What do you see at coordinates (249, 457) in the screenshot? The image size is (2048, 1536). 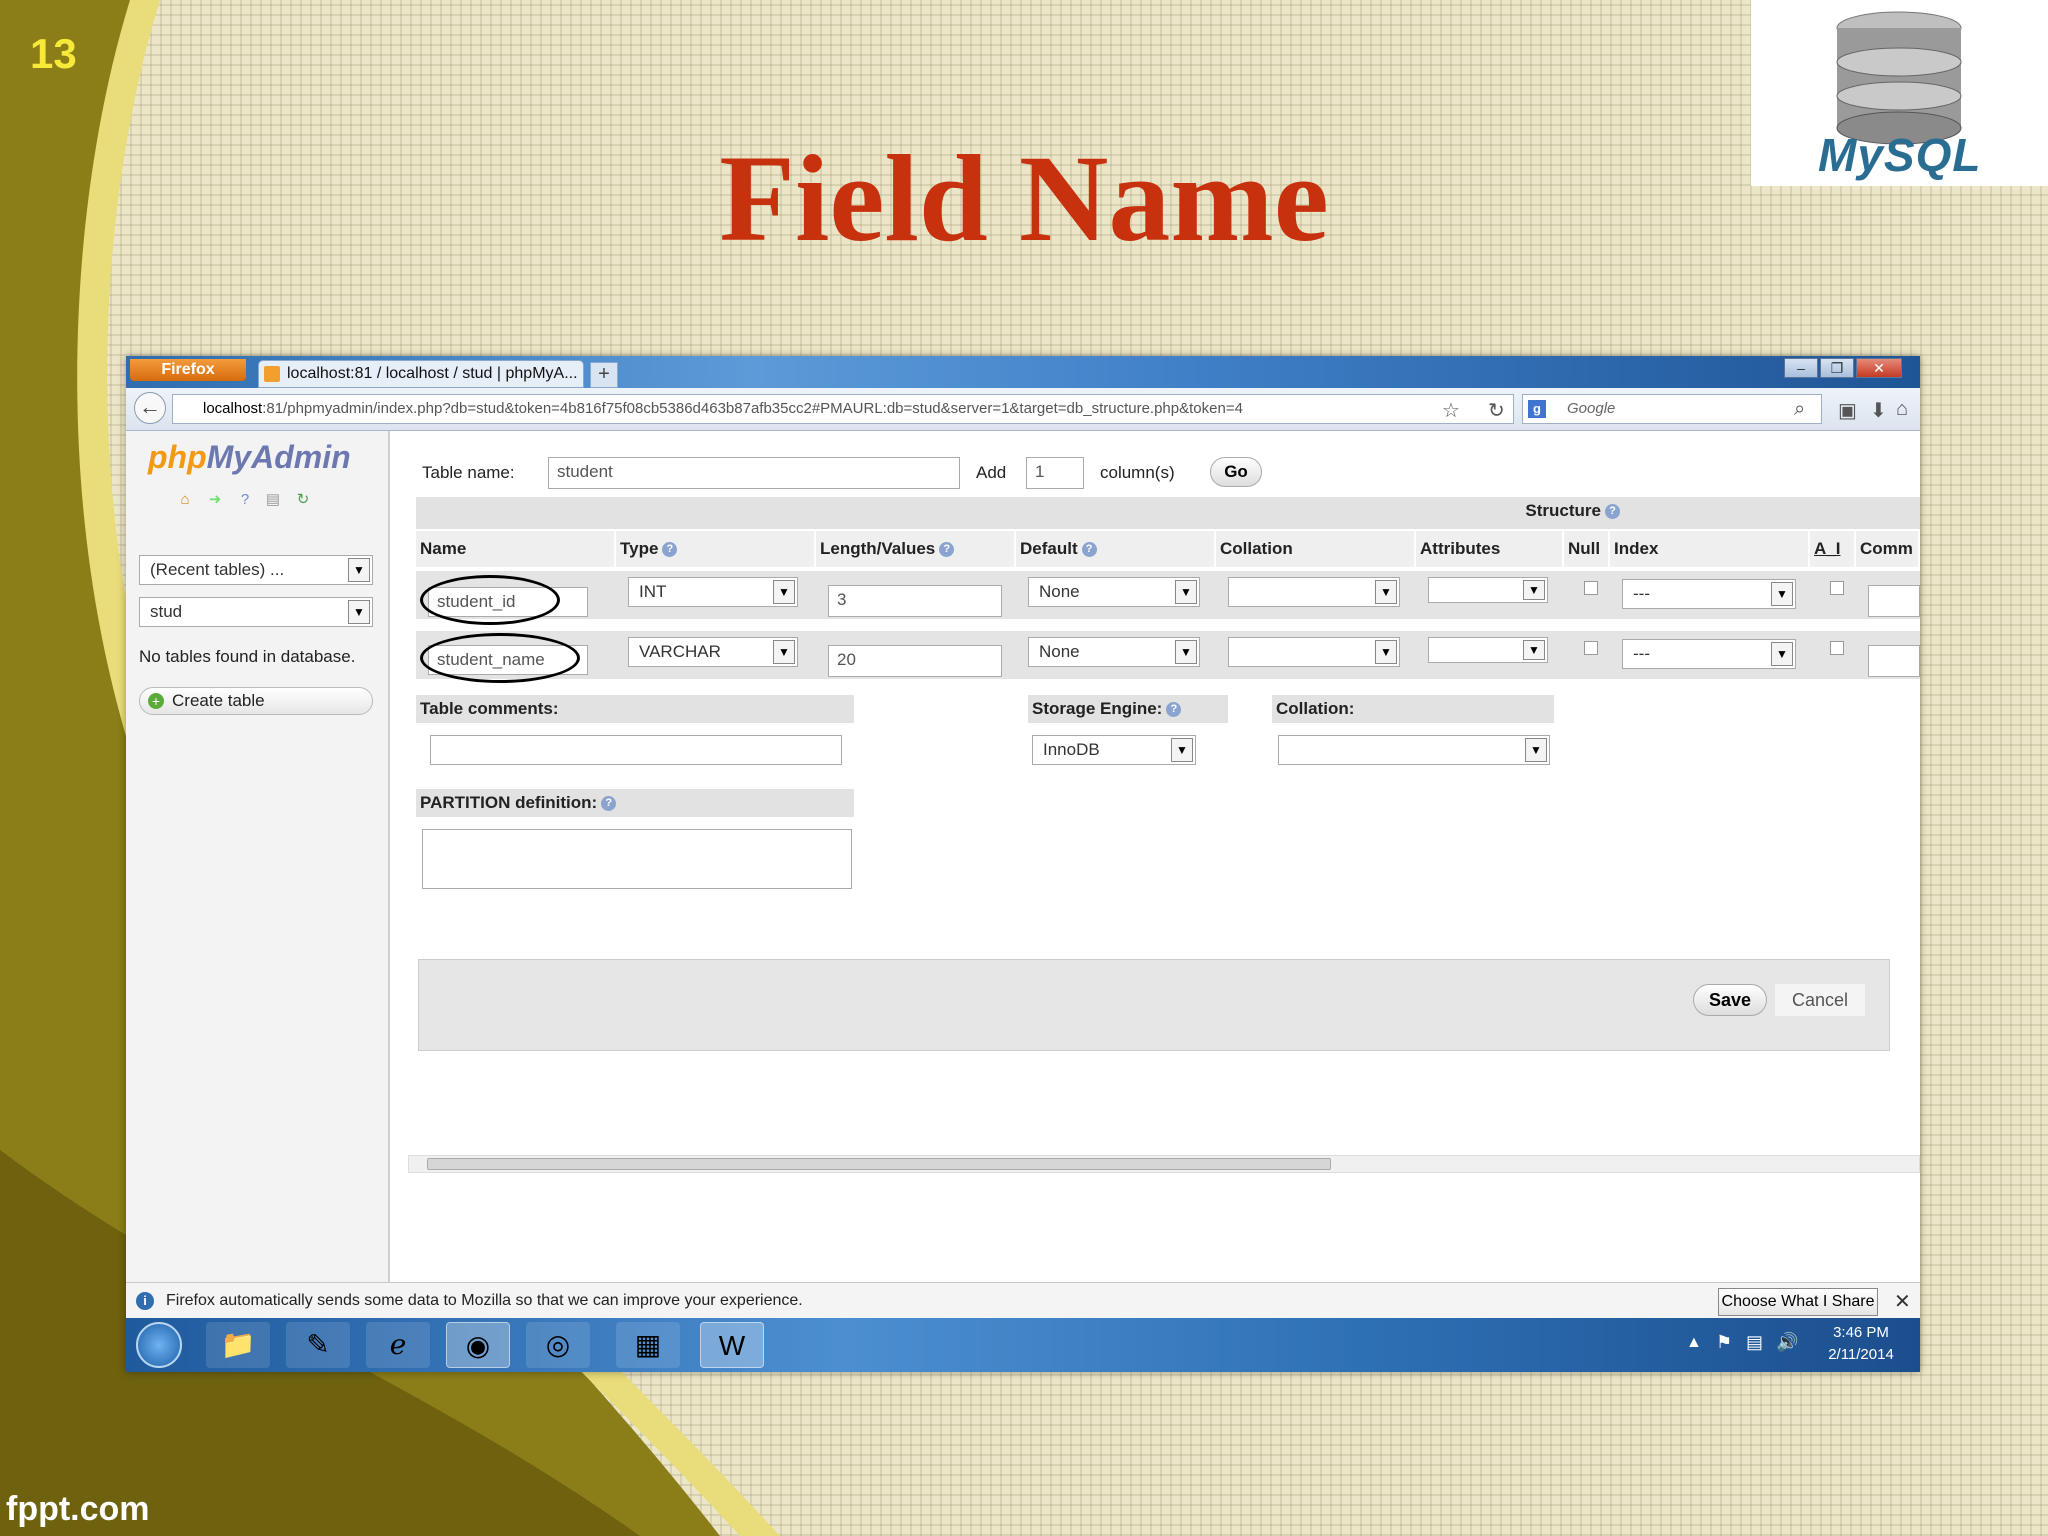 I see `phpmyadmin-logo: phpMyAdmin` at bounding box center [249, 457].